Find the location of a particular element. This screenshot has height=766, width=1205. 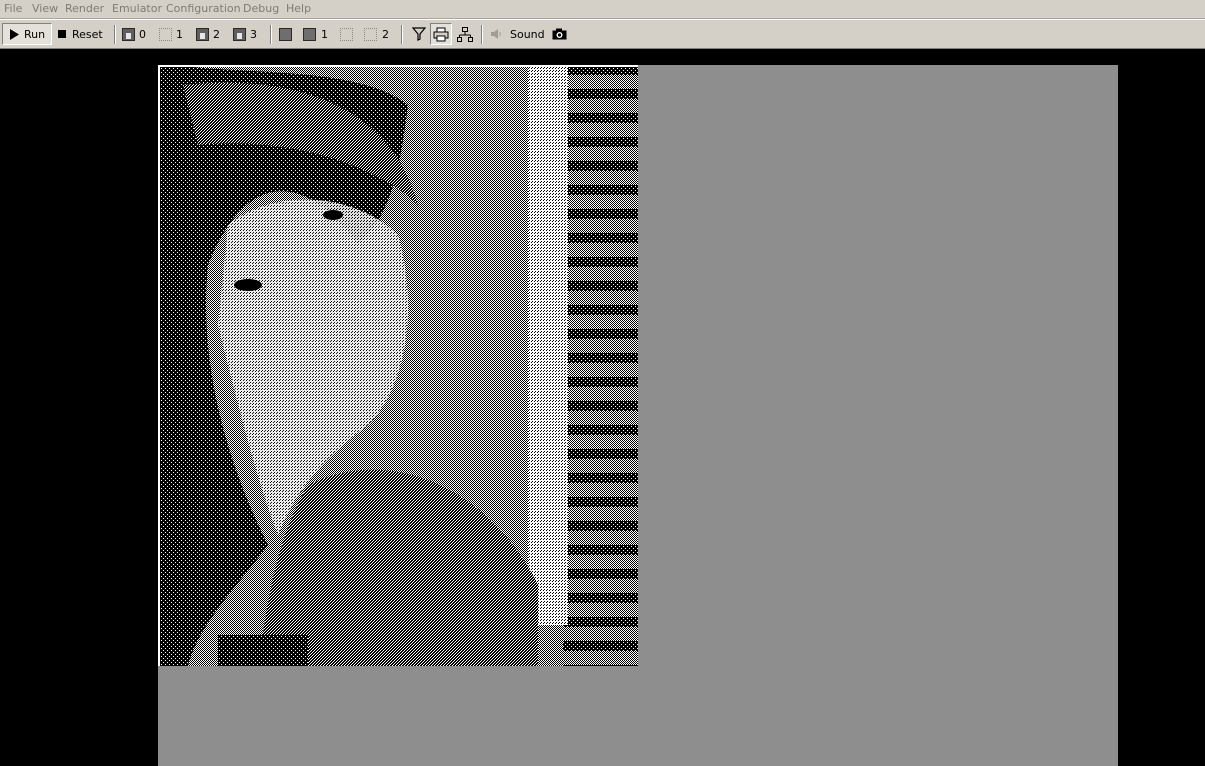

screenshot-button is located at coordinates (559, 34).